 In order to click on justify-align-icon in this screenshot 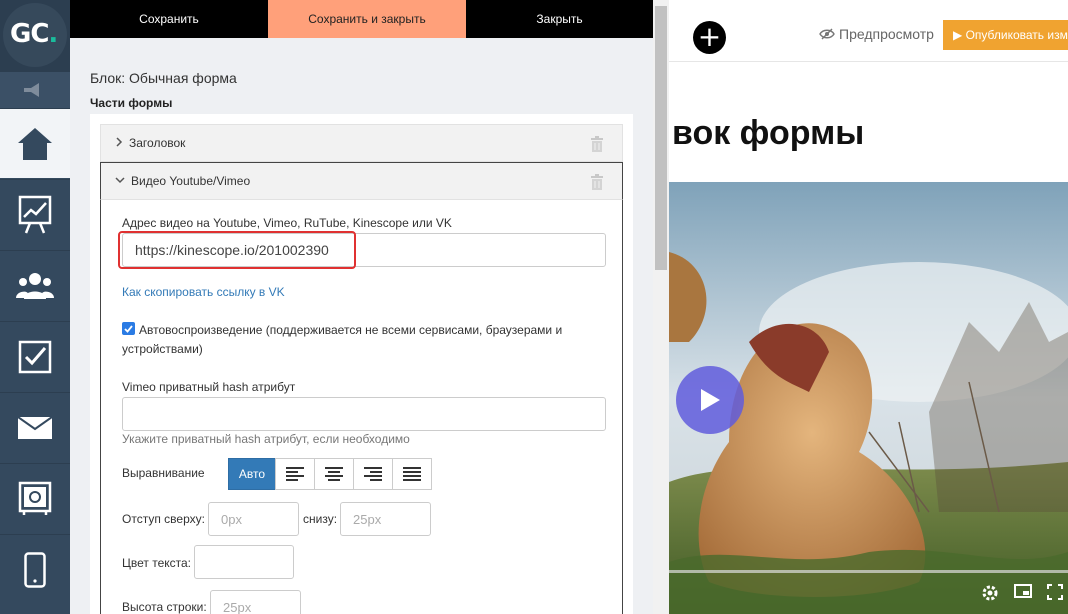, I will do `click(412, 474)`.